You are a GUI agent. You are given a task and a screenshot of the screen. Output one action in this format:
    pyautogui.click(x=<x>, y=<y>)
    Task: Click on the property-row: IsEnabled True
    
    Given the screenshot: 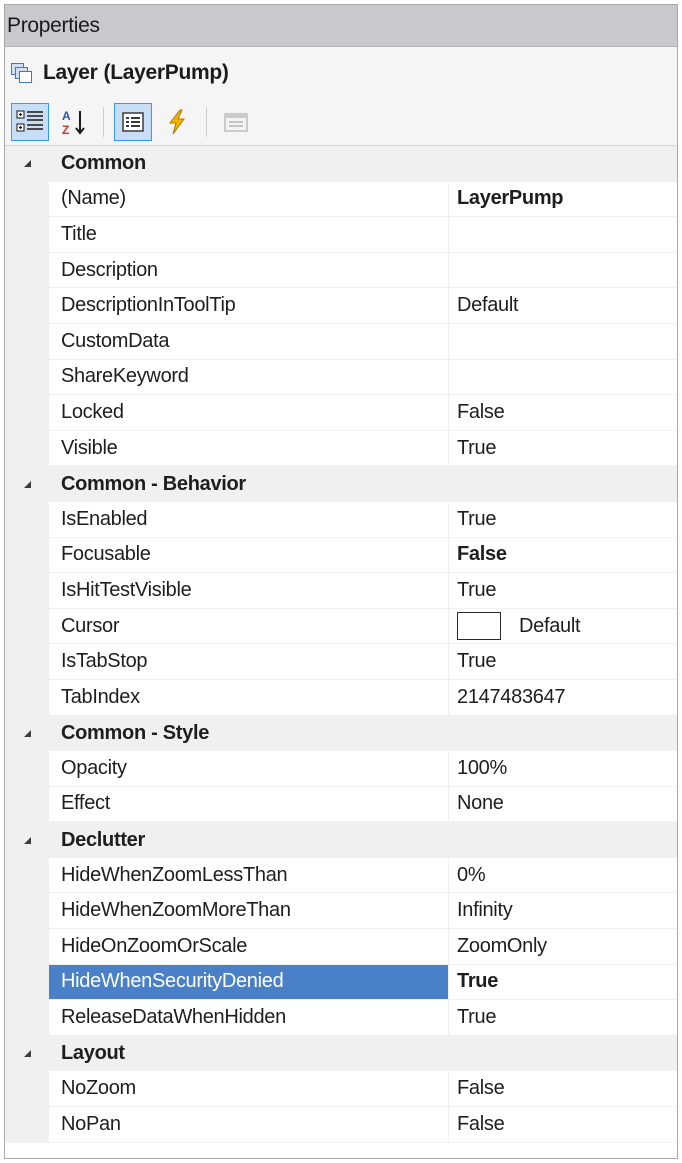 What is the action you would take?
    pyautogui.click(x=341, y=519)
    